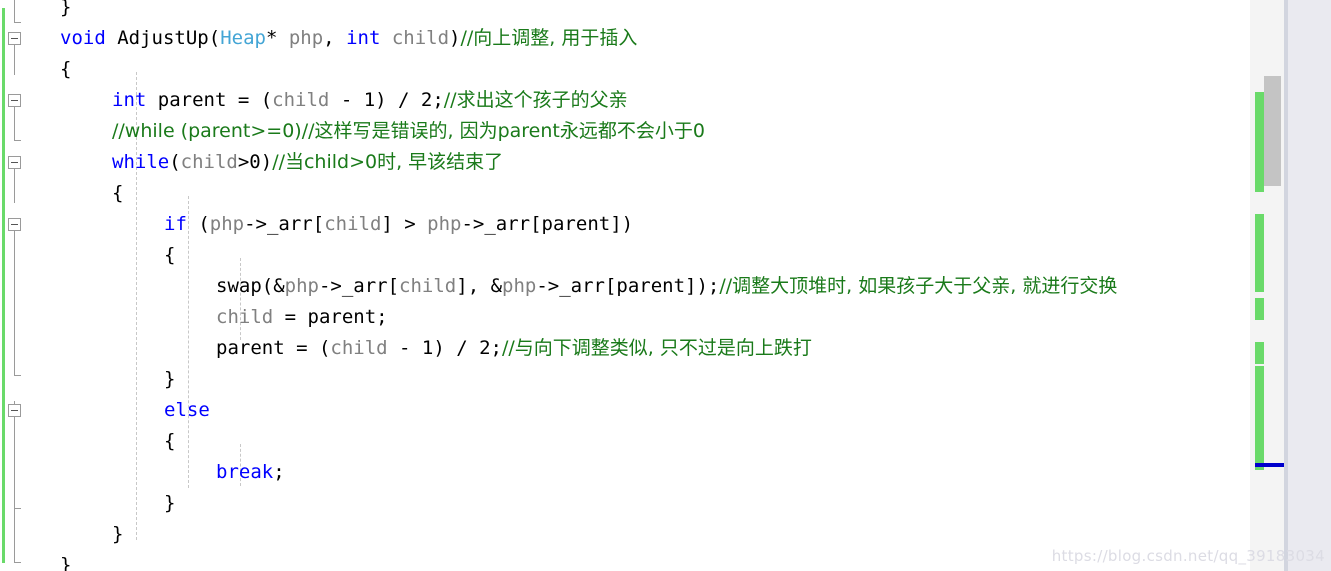  What do you see at coordinates (1309, 285) in the screenshot?
I see `right-side-panel` at bounding box center [1309, 285].